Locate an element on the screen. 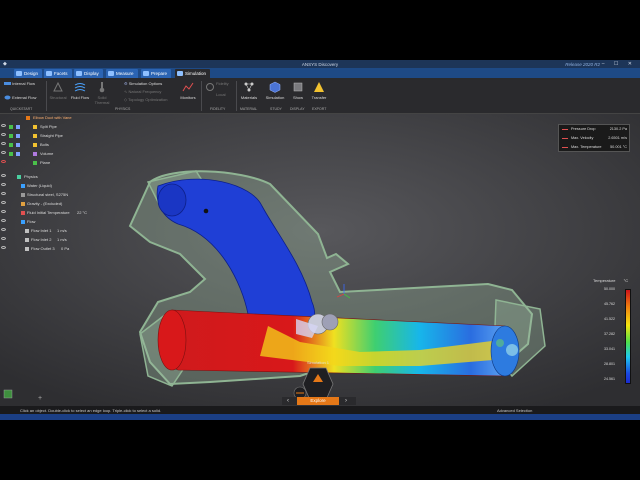 Image resolution: width=640 pixels, height=480 pixels. topology-icon: ◇ is located at coordinates (126, 99).